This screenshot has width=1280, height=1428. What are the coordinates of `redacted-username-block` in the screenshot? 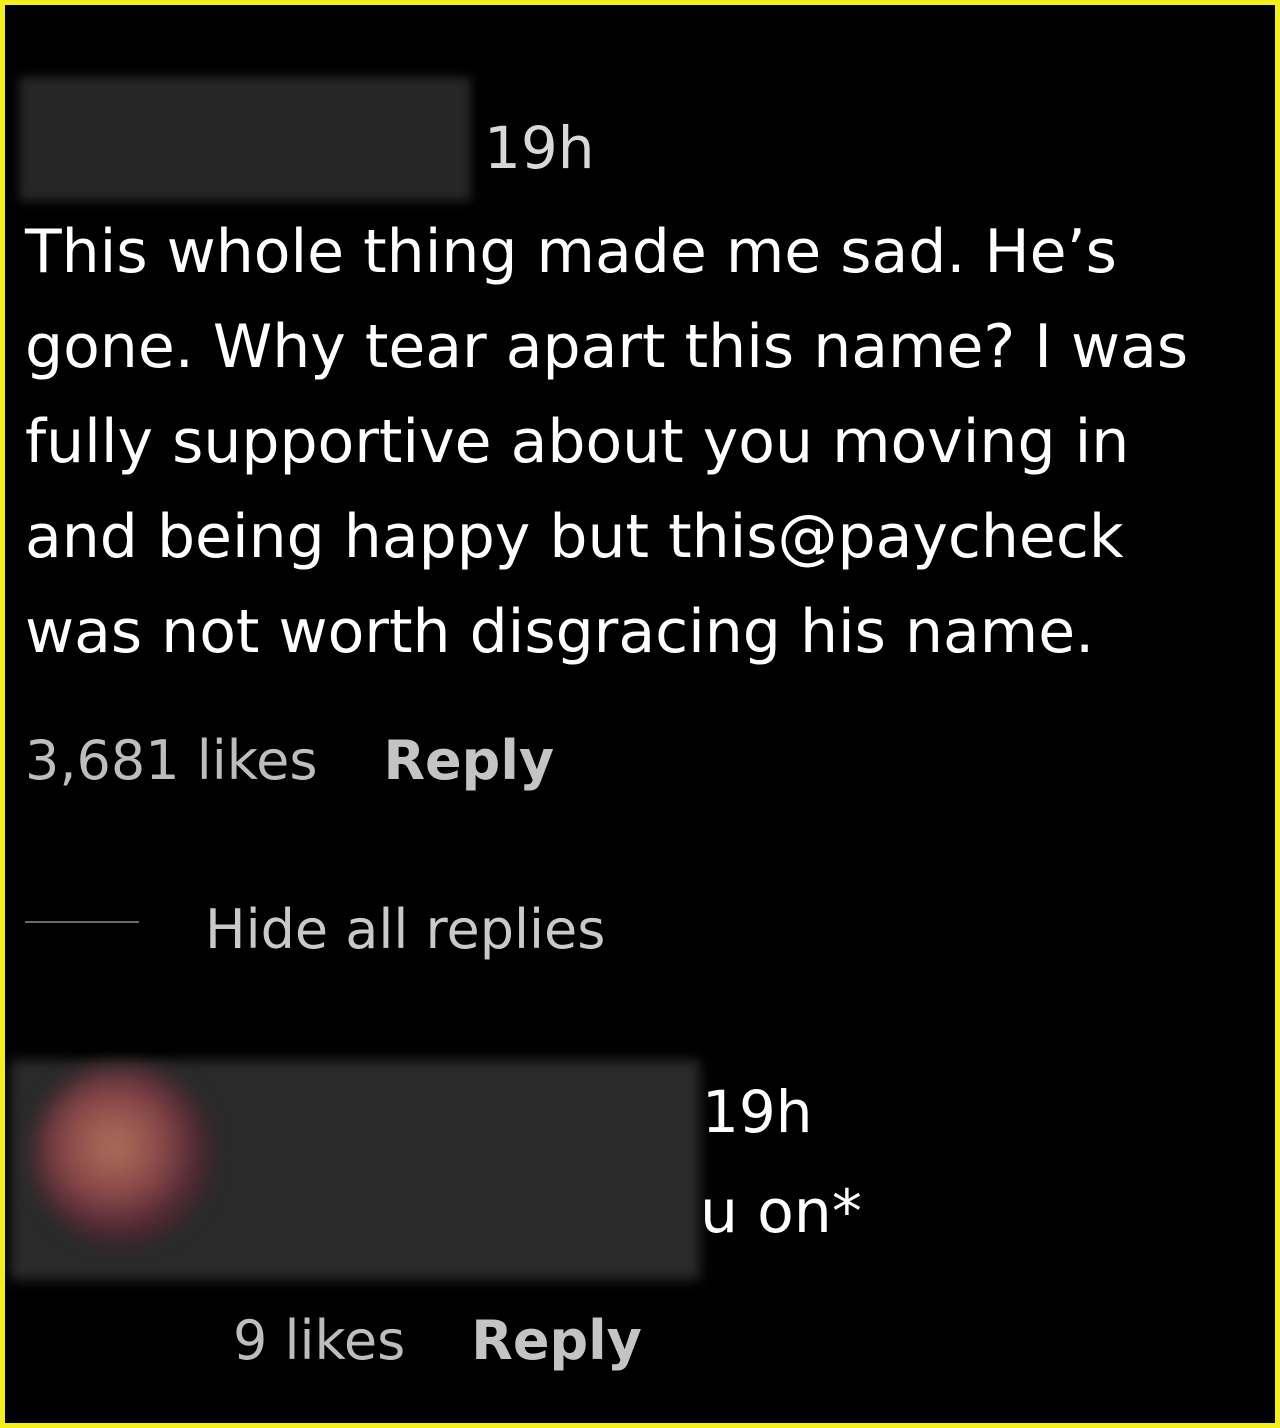 It's located at (245, 139).